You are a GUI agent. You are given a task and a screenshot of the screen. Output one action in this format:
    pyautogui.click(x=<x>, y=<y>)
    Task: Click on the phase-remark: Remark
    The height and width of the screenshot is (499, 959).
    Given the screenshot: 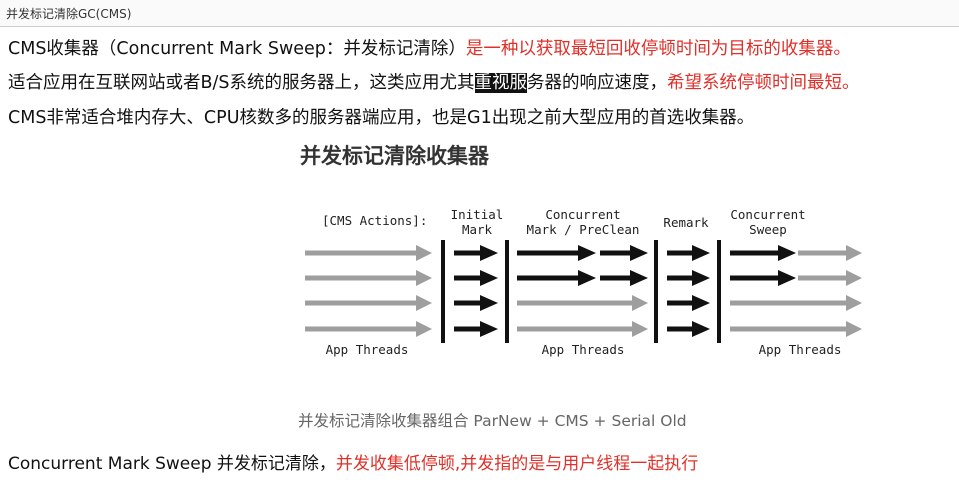 What is the action you would take?
    pyautogui.click(x=686, y=222)
    